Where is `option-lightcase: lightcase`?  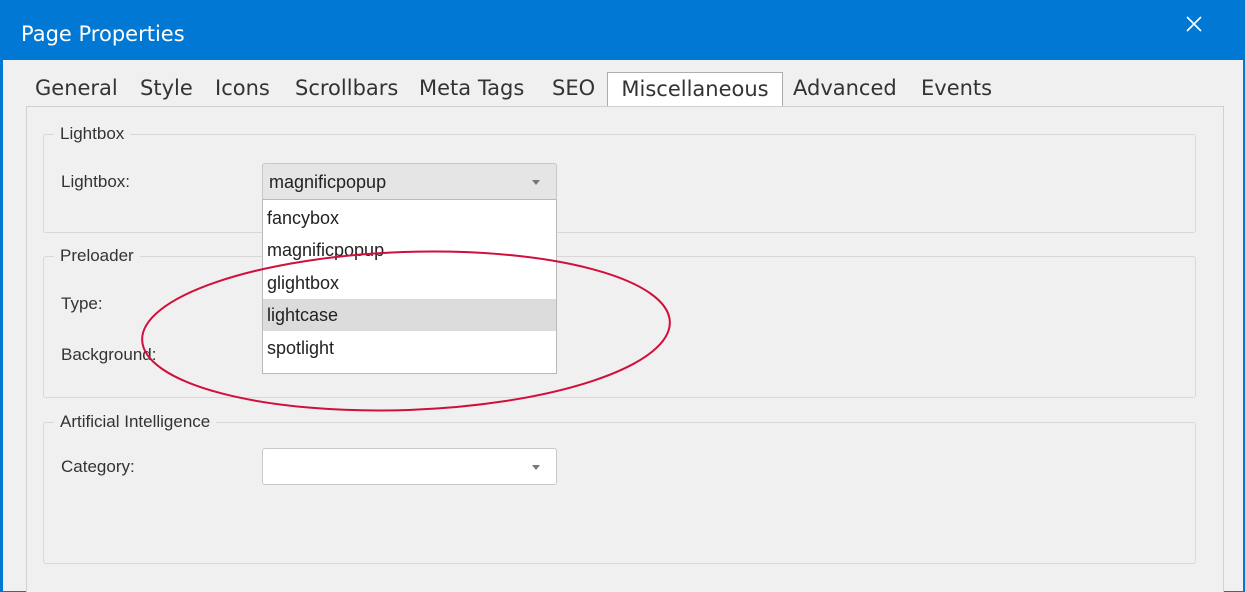 option-lightcase: lightcase is located at coordinates (409, 315).